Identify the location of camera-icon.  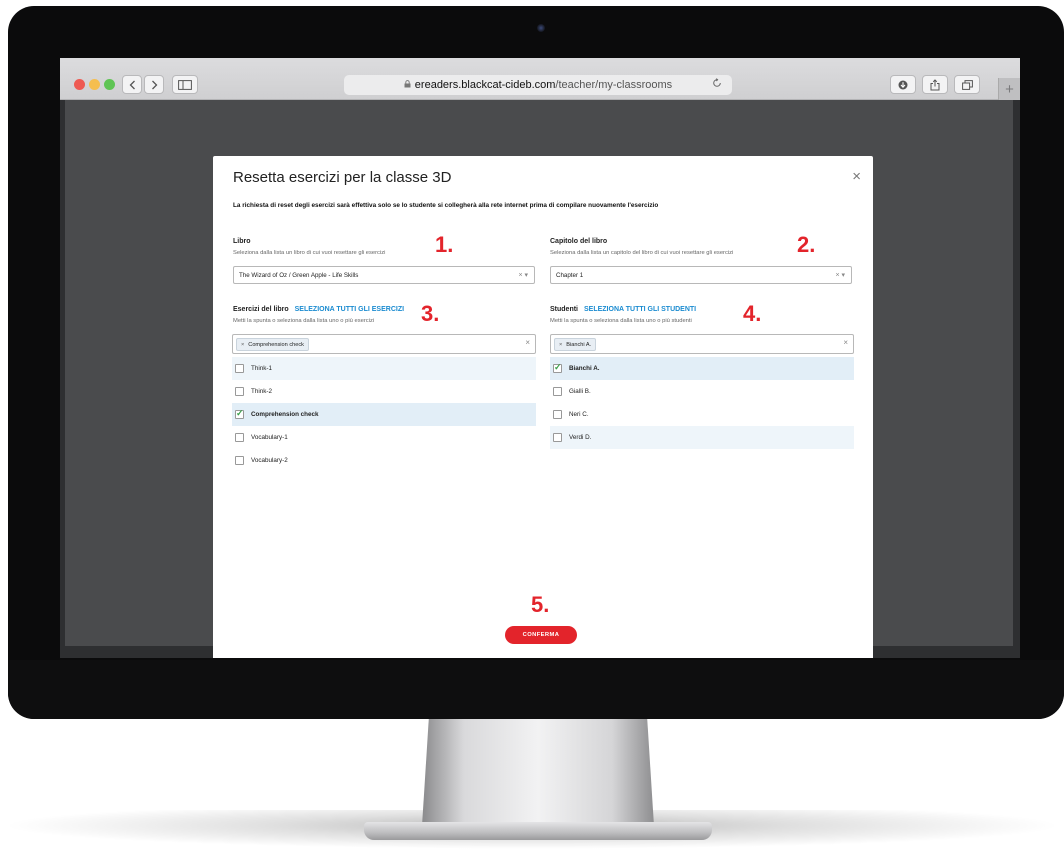
(541, 28).